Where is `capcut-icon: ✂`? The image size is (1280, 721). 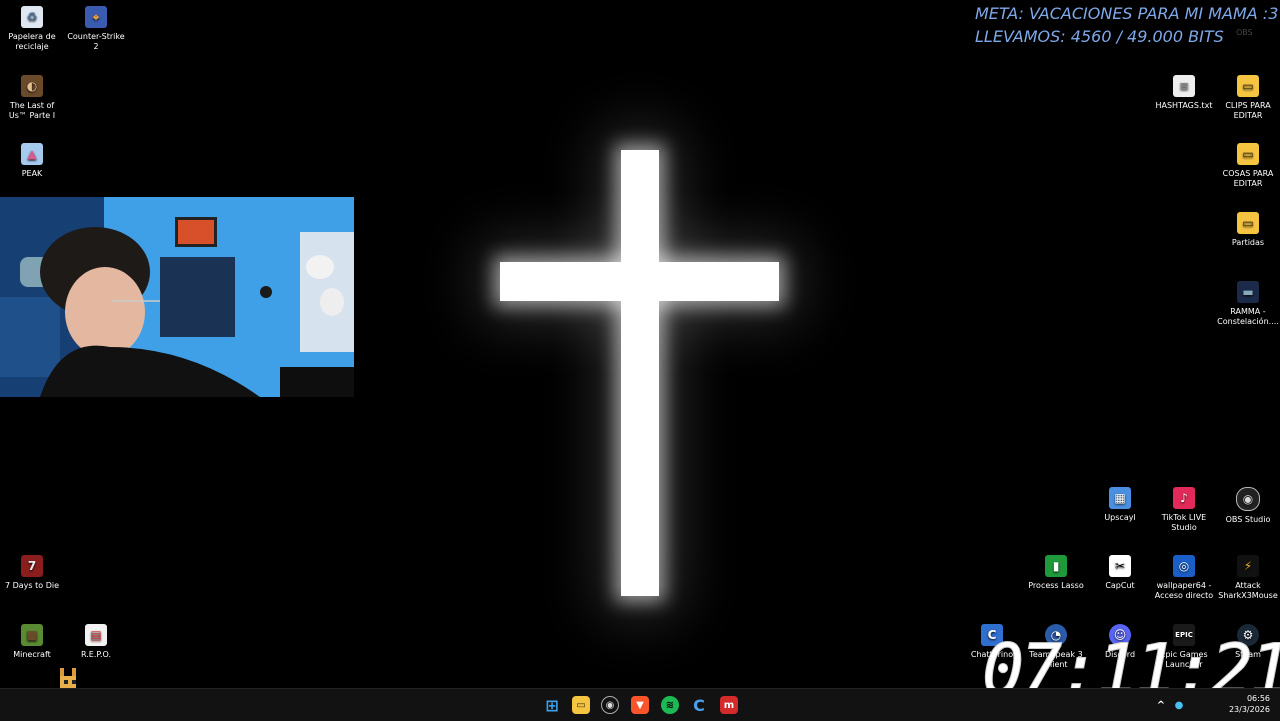 capcut-icon: ✂ is located at coordinates (1120, 566).